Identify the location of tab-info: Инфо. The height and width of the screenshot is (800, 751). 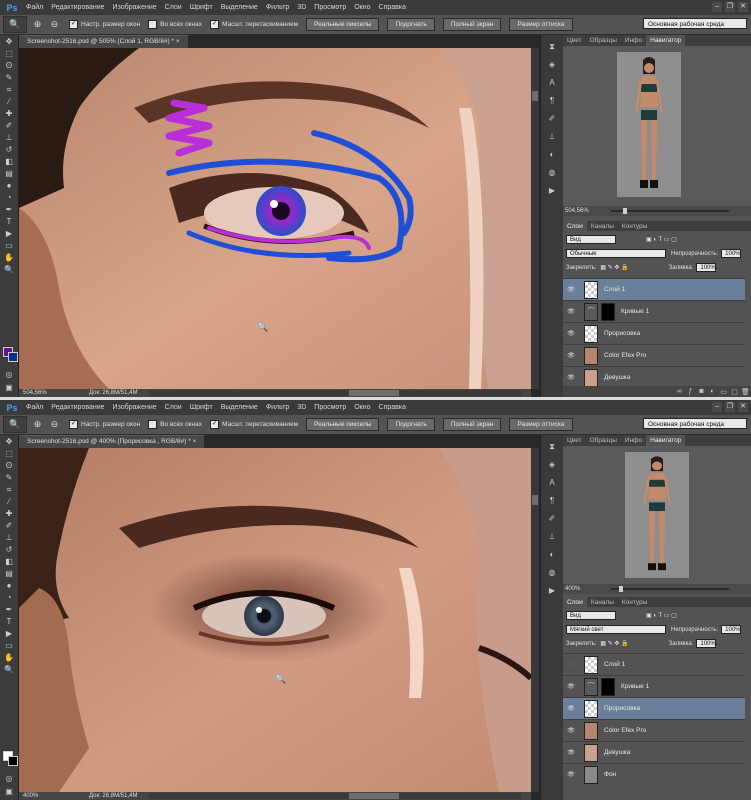
(633, 440).